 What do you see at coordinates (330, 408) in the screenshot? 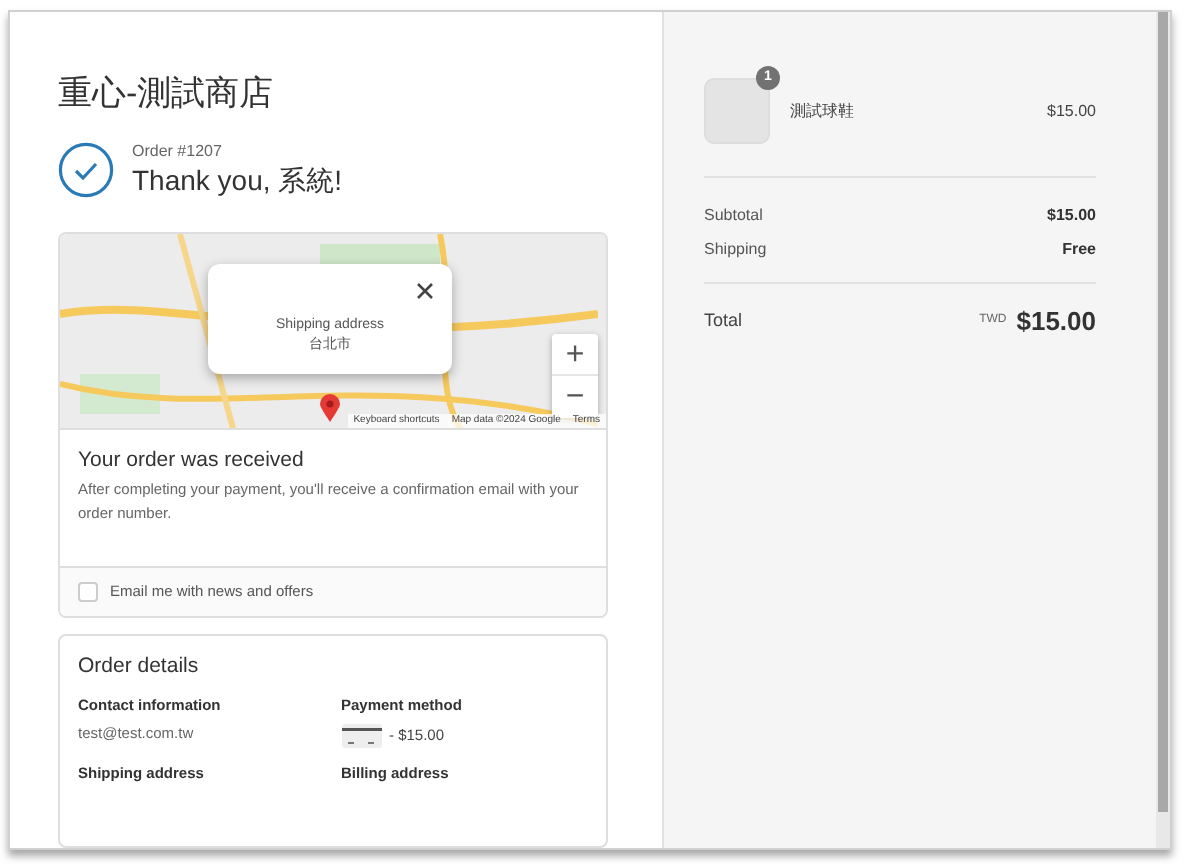
I see `map-pin-icon` at bounding box center [330, 408].